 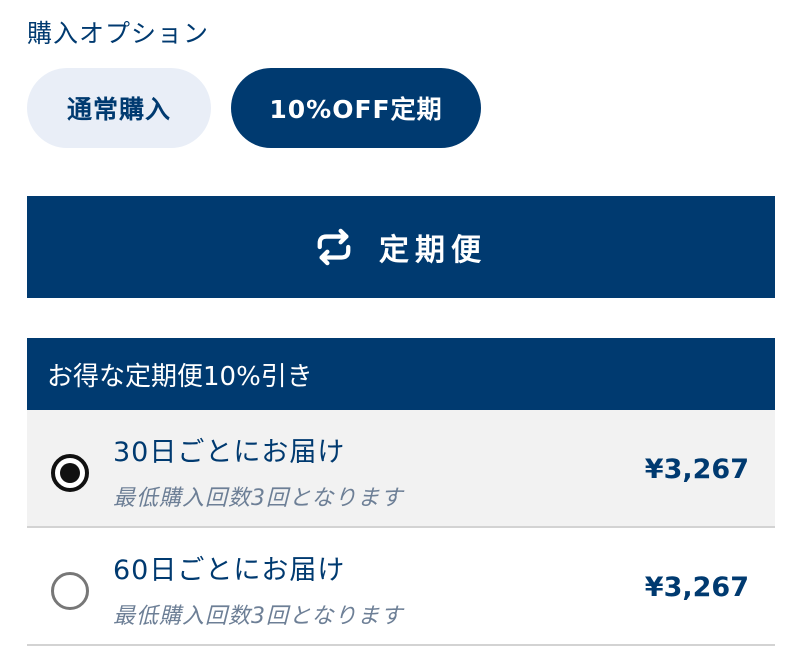 What do you see at coordinates (401, 374) in the screenshot?
I see `plan-header: お得な定期便10%引き` at bounding box center [401, 374].